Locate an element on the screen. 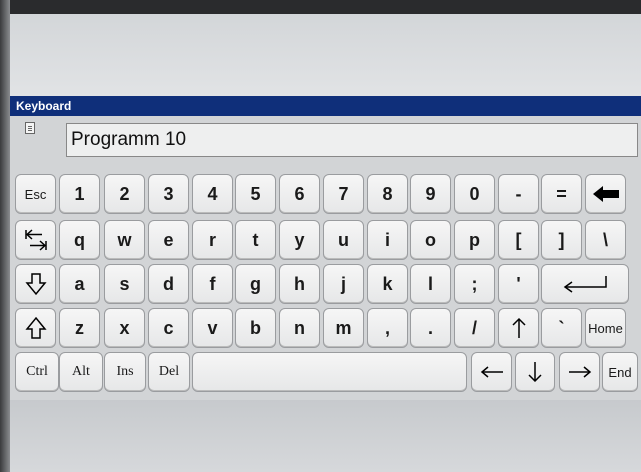  key-ctrl: Ctrl is located at coordinates (37, 372).